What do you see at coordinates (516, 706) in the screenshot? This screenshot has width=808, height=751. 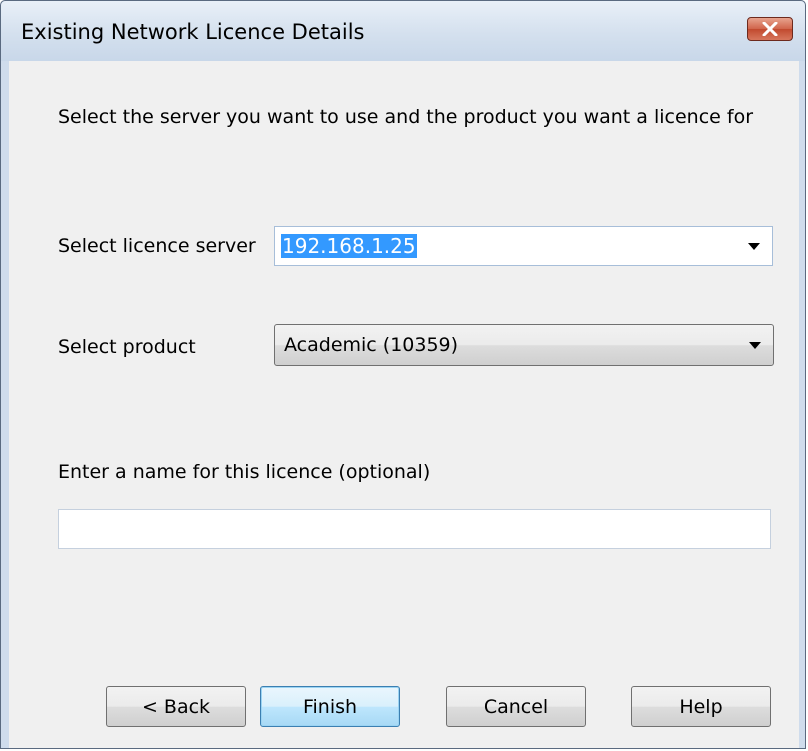 I see `cancel-button: Cancel` at bounding box center [516, 706].